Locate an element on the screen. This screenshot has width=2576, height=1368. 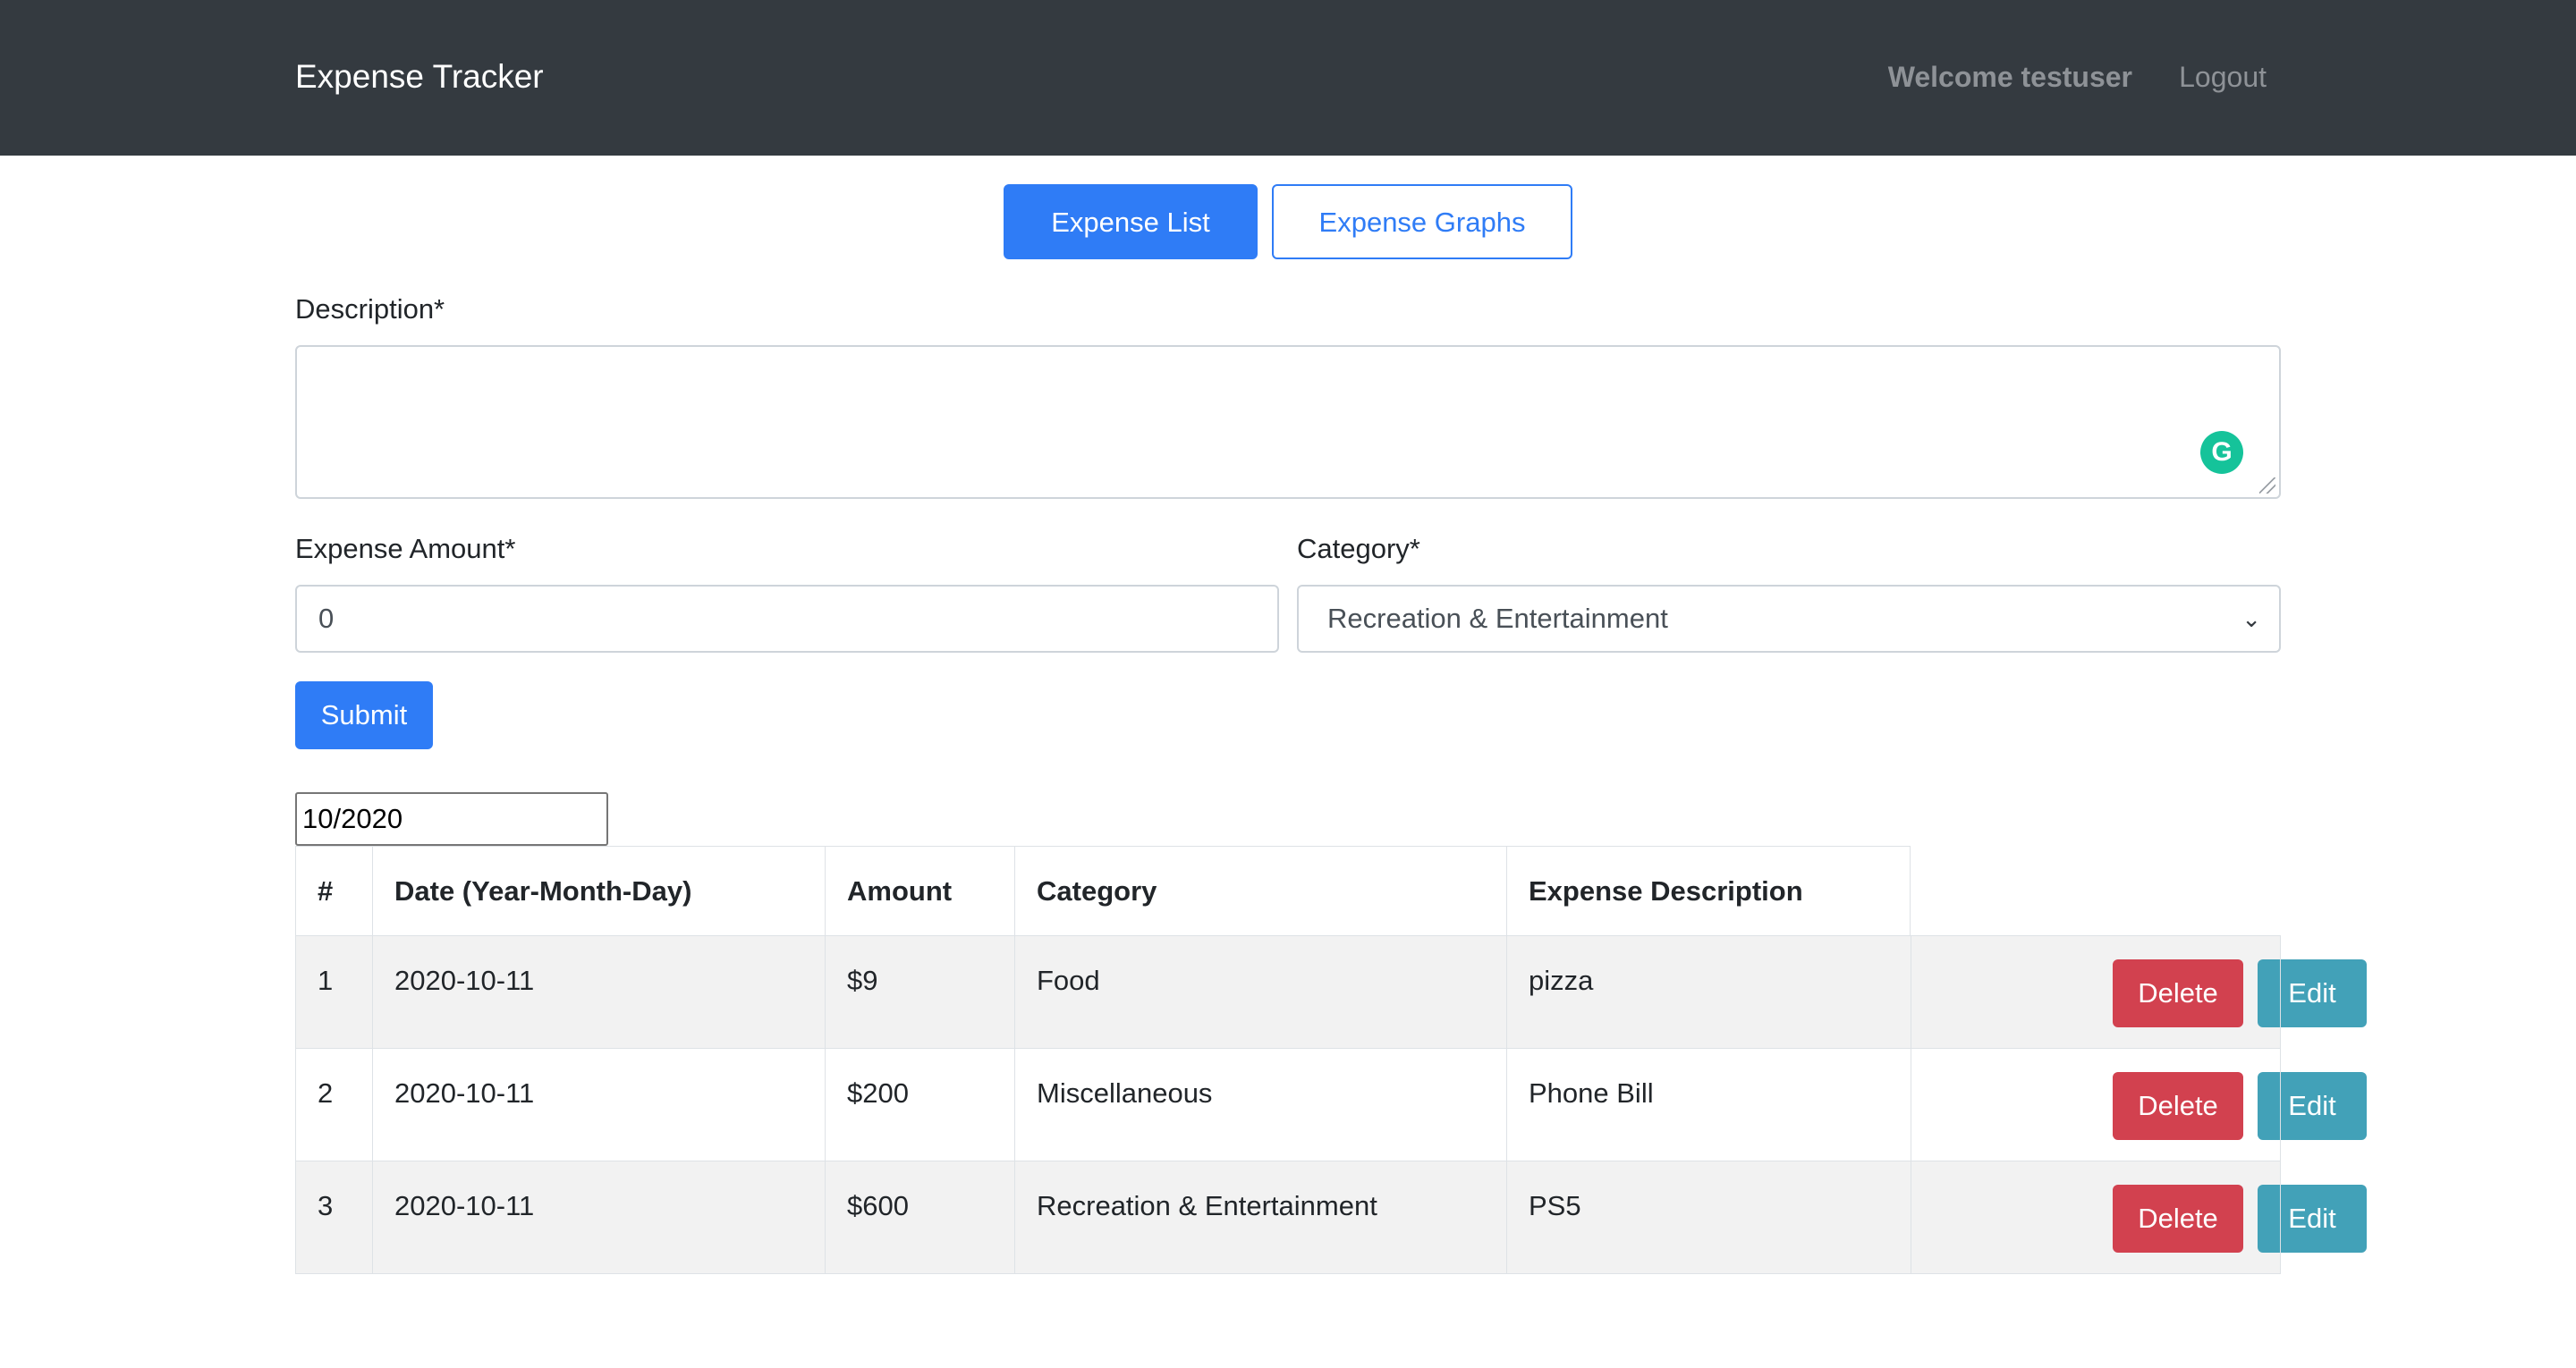
table-row: 1 2020-10-11 $9 Food pizza Delete Edit is located at coordinates (1331, 992).